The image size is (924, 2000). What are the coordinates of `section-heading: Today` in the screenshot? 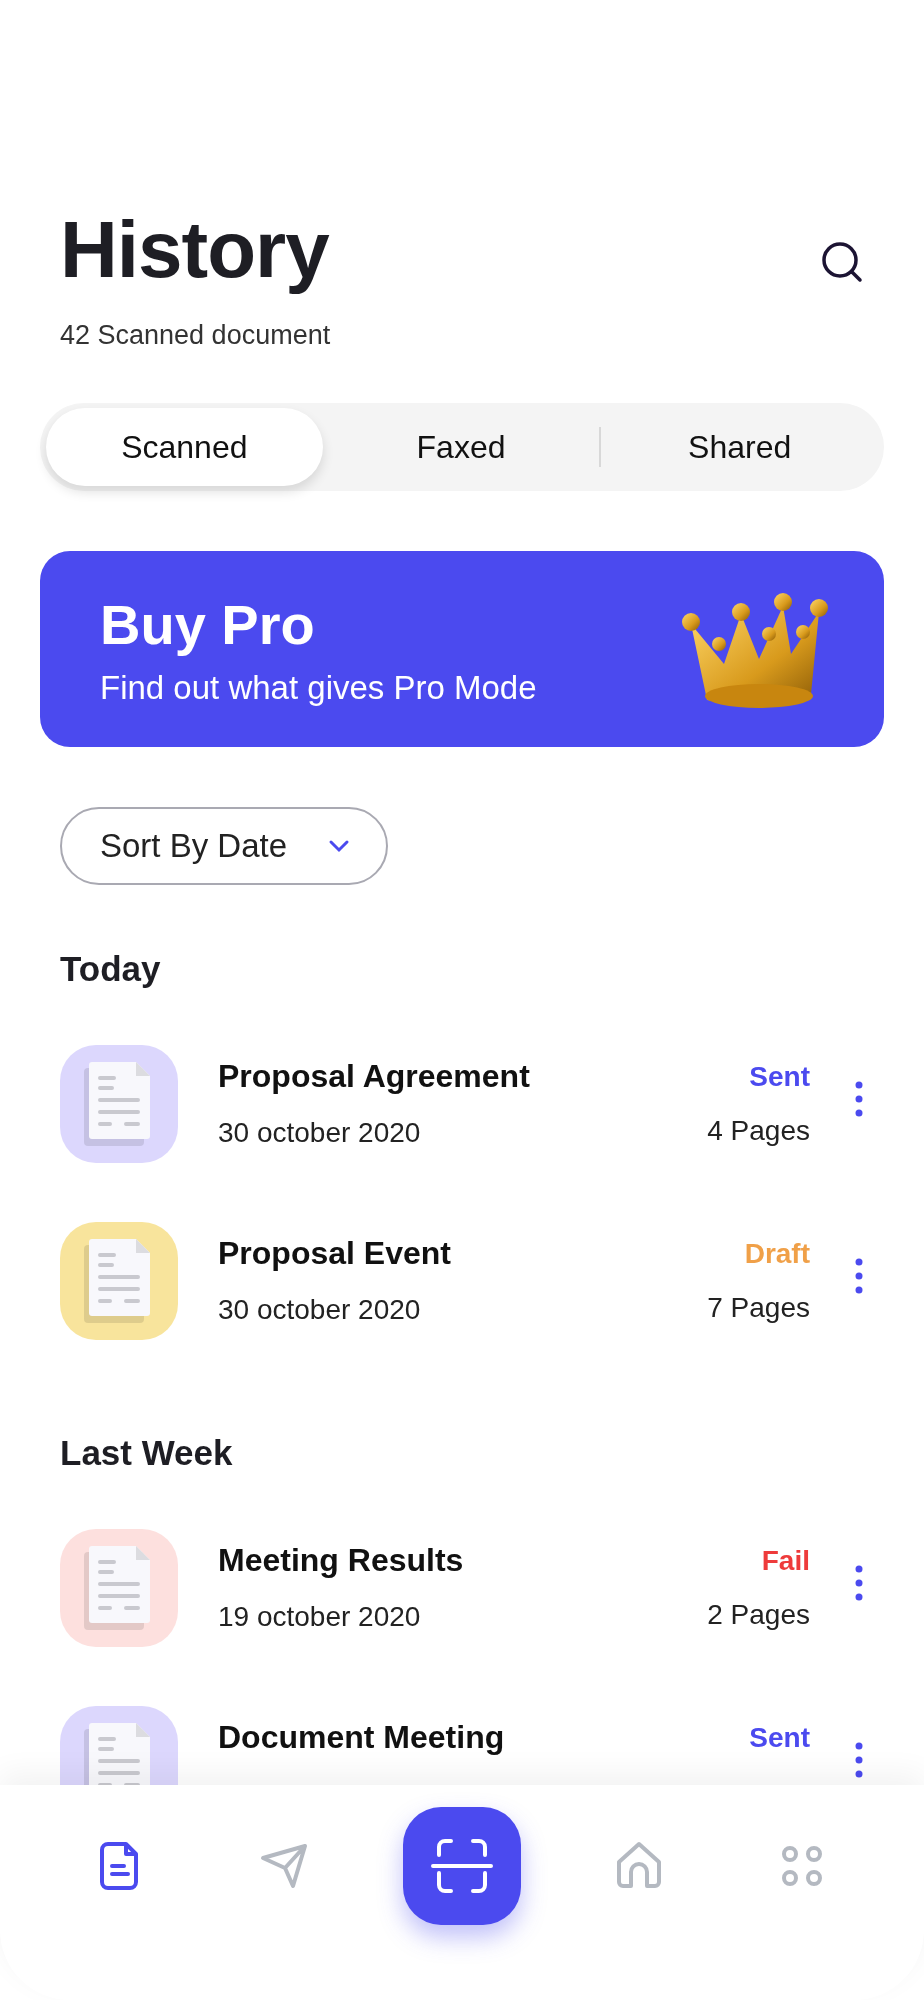 It's located at (111, 969).